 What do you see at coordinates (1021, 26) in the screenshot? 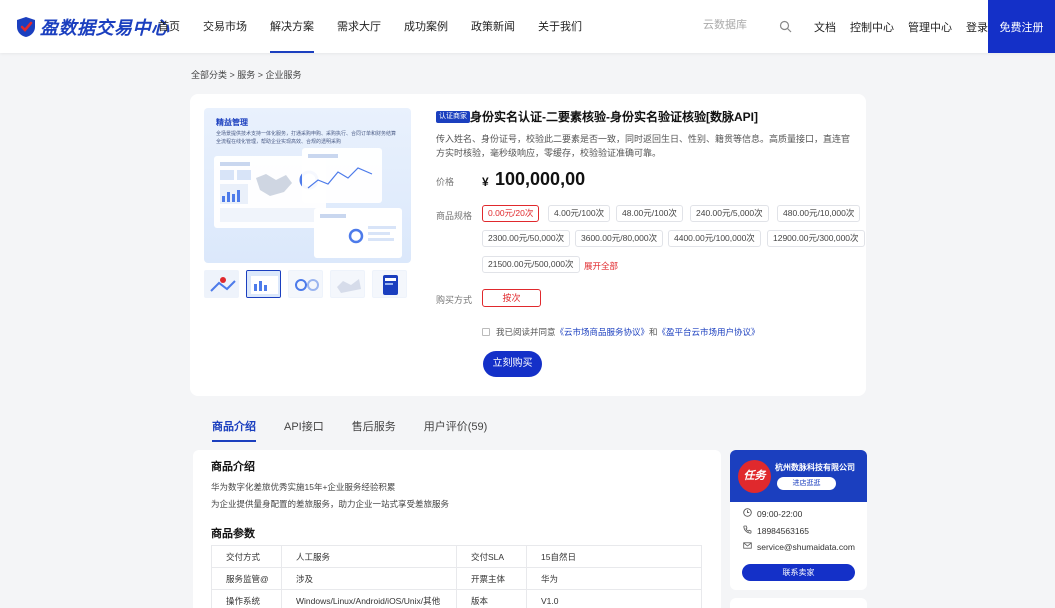
I see `register-button: 免费注册` at bounding box center [1021, 26].